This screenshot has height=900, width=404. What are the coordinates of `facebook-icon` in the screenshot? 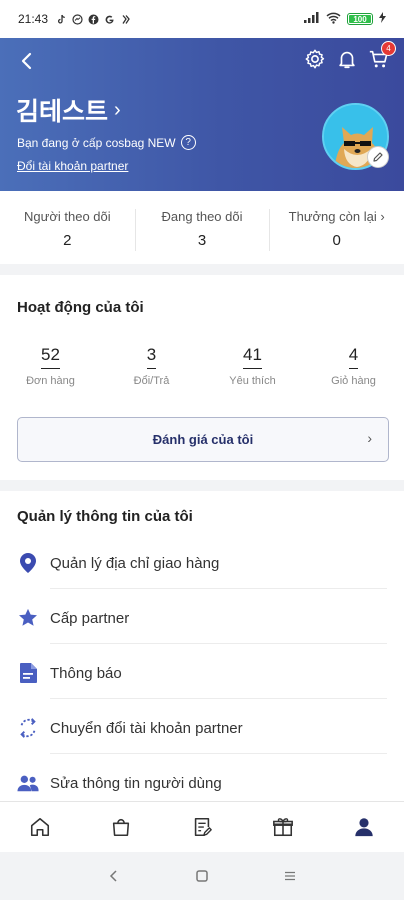 It's located at (93, 19).